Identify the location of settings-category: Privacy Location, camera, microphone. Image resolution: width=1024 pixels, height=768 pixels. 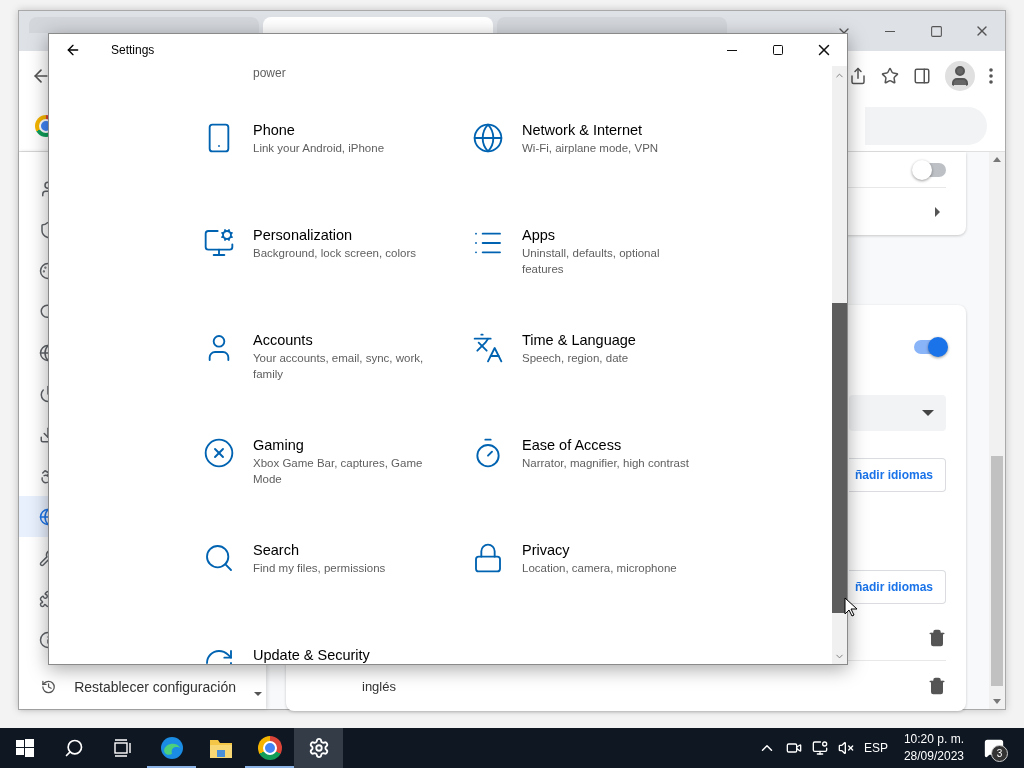
(606, 592).